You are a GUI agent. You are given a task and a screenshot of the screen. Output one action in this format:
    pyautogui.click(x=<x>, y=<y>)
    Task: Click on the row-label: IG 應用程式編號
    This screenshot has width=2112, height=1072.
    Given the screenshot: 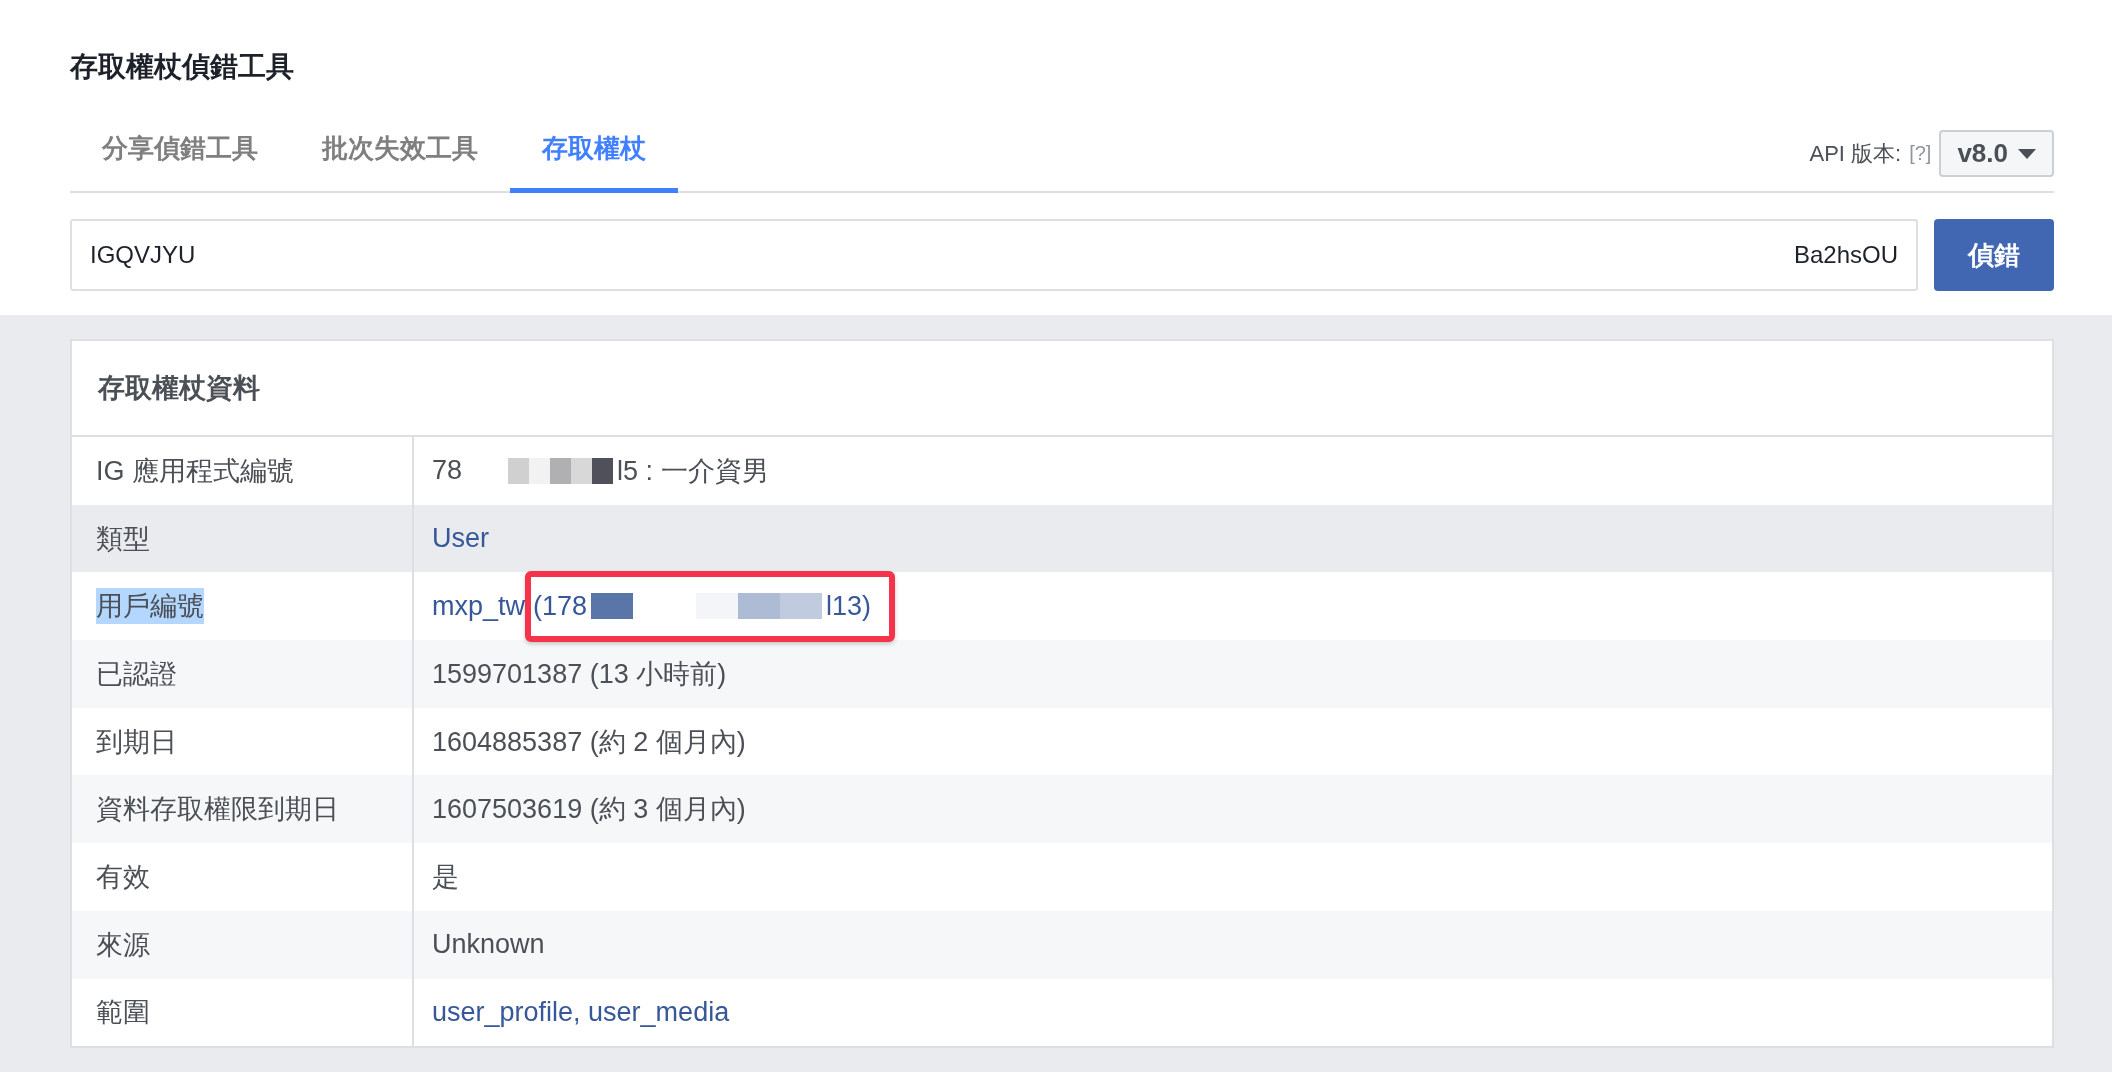 What is the action you would take?
    pyautogui.click(x=195, y=471)
    